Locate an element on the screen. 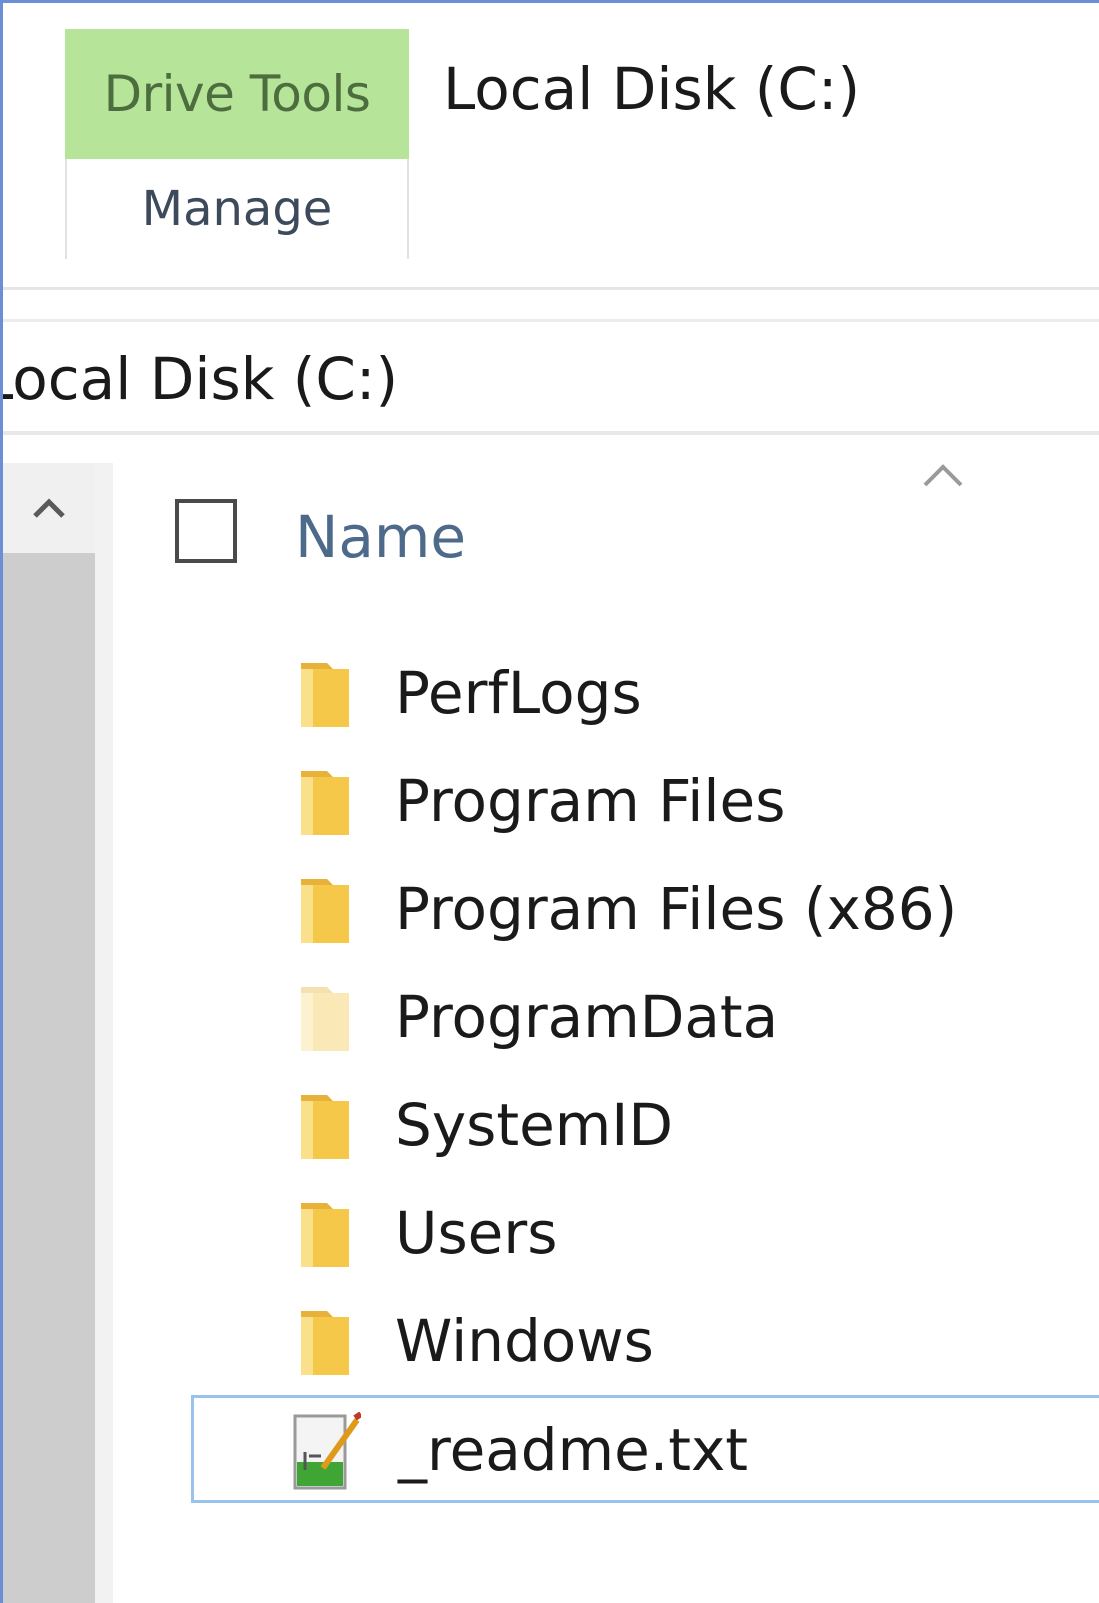  text-file-icon is located at coordinates (327, 1451).